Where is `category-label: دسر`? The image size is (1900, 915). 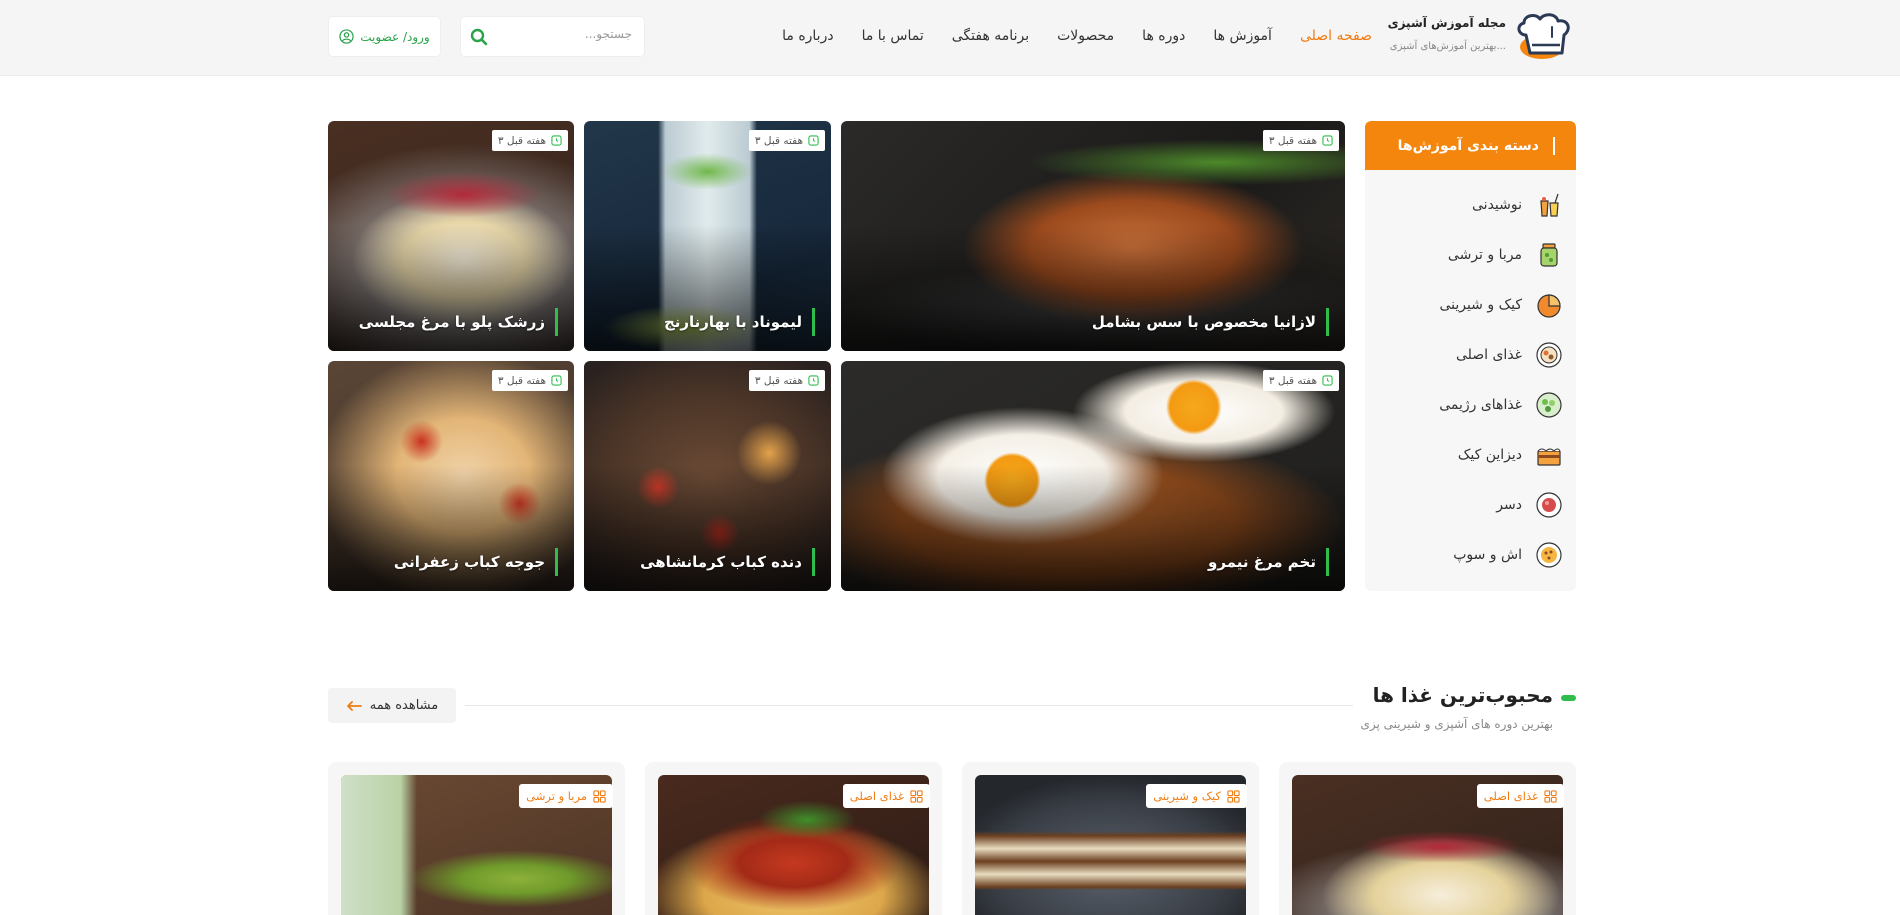 category-label: دسر is located at coordinates (1509, 505).